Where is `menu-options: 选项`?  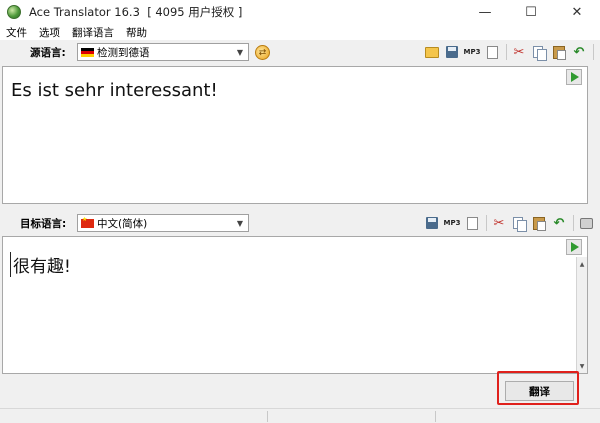 menu-options: 选项 is located at coordinates (49, 32).